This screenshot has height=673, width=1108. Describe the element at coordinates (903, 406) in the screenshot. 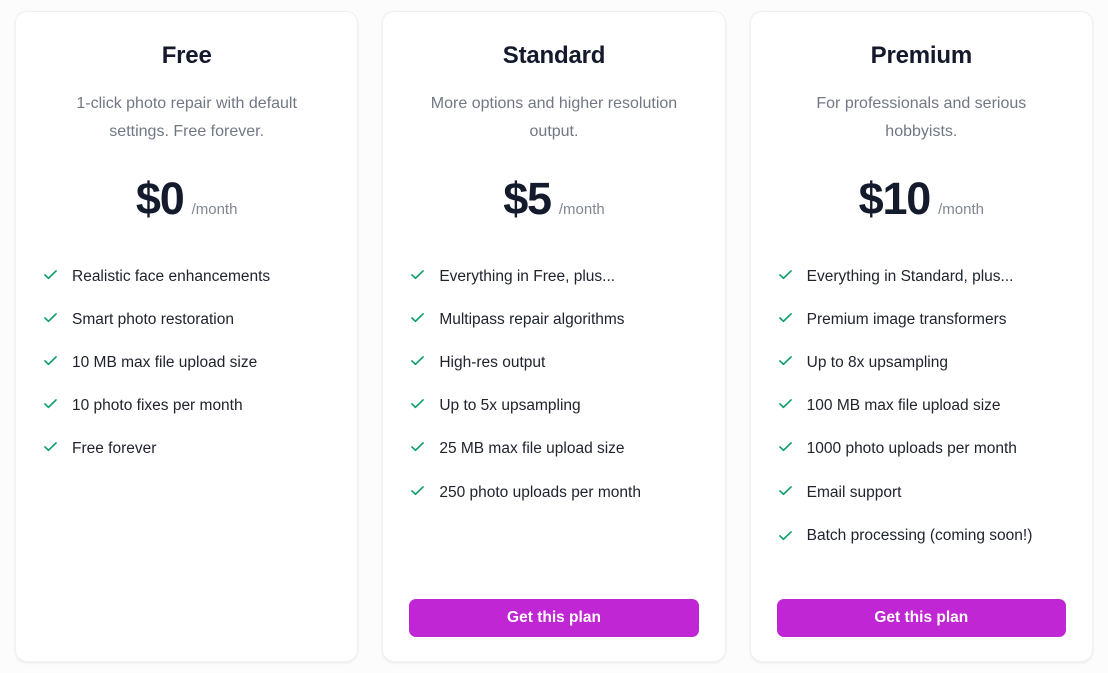

I see `feature-label: 100 MB max file upload size` at that location.